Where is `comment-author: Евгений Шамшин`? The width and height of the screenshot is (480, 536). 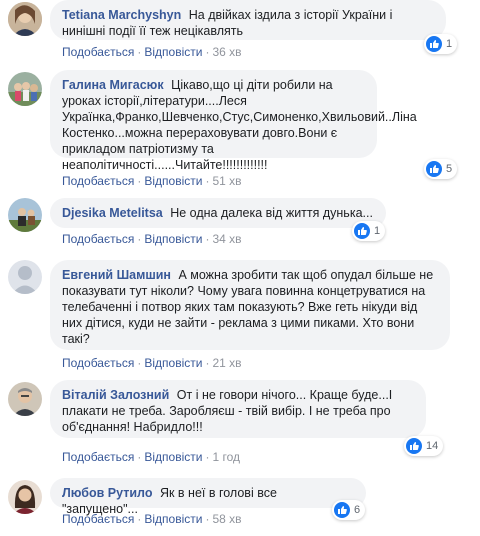 comment-author: Евгений Шамшин is located at coordinates (116, 275).